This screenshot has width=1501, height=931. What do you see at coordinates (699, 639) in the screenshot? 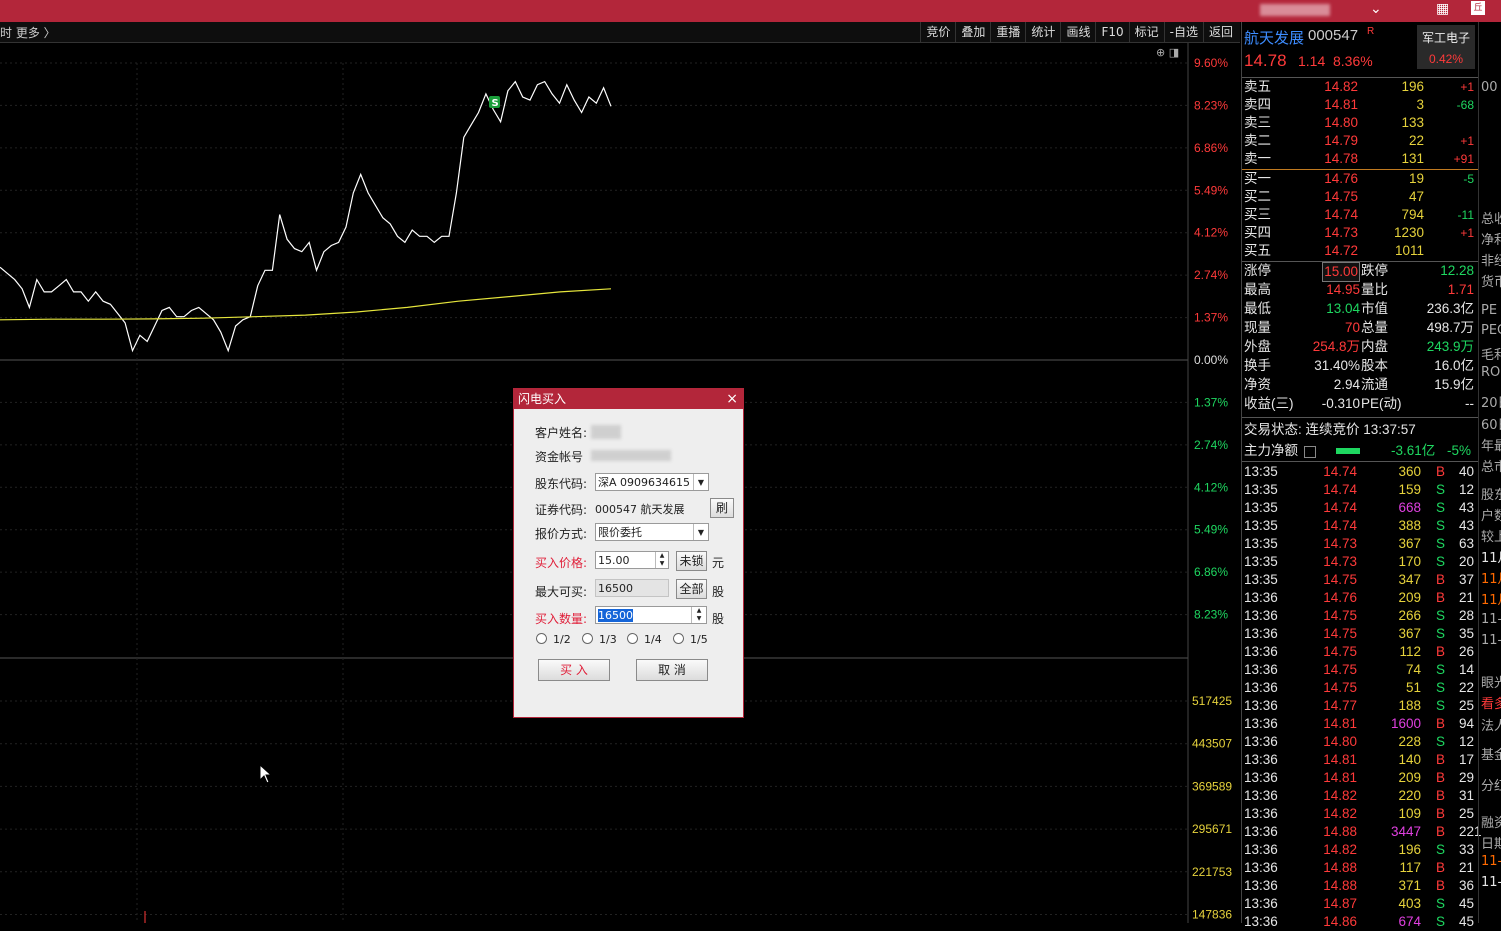
I see `fraction-label: 1/5` at bounding box center [699, 639].